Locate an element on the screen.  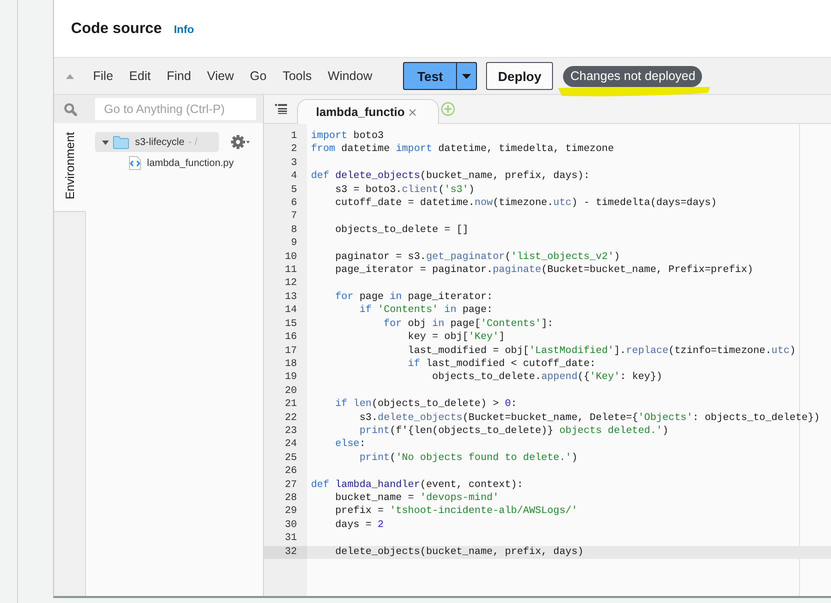
status-badge: Changes not deployed is located at coordinates (632, 76).